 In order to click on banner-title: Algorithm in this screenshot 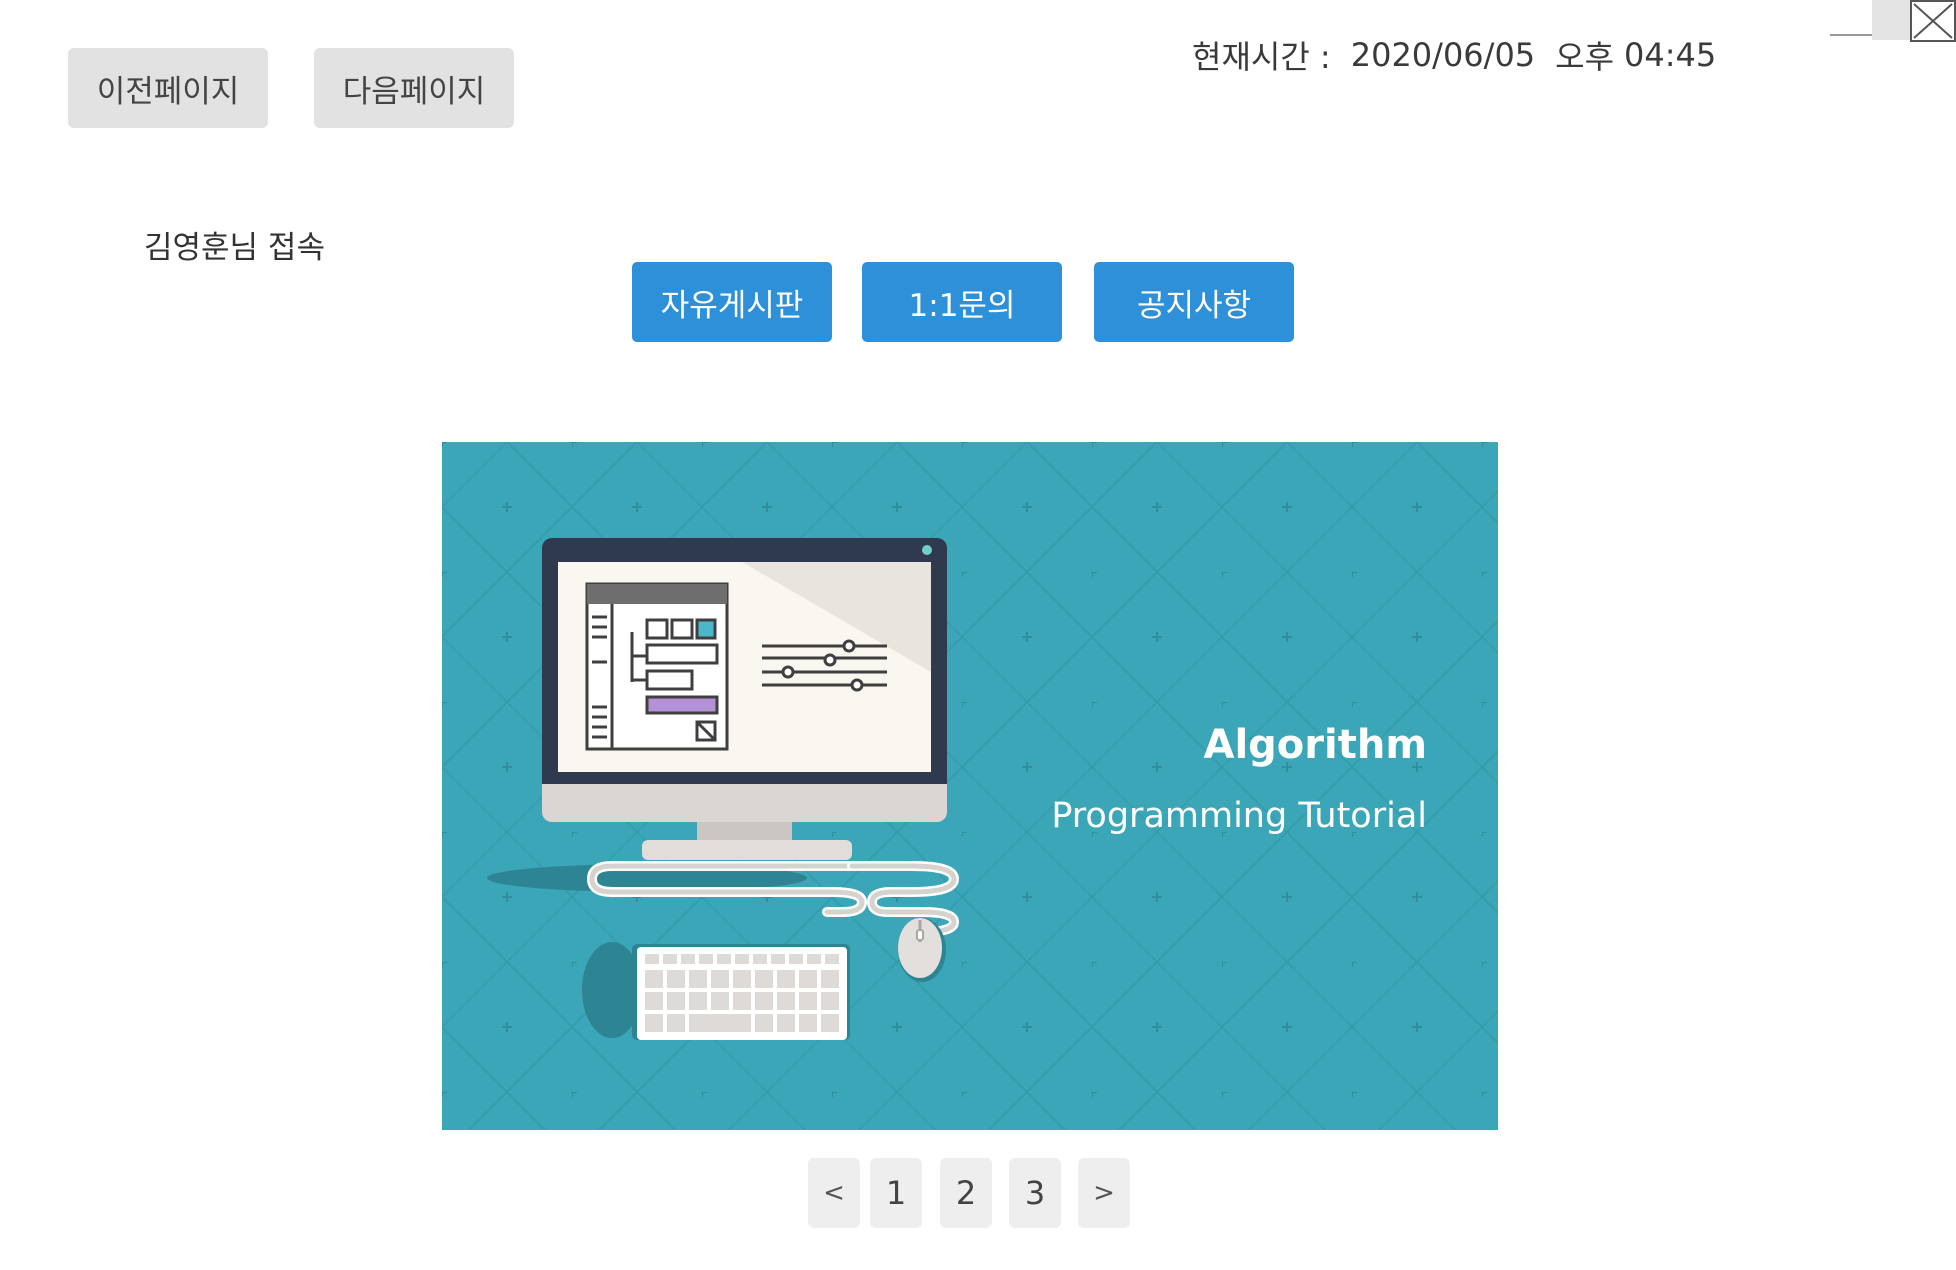, I will do `click(1316, 745)`.